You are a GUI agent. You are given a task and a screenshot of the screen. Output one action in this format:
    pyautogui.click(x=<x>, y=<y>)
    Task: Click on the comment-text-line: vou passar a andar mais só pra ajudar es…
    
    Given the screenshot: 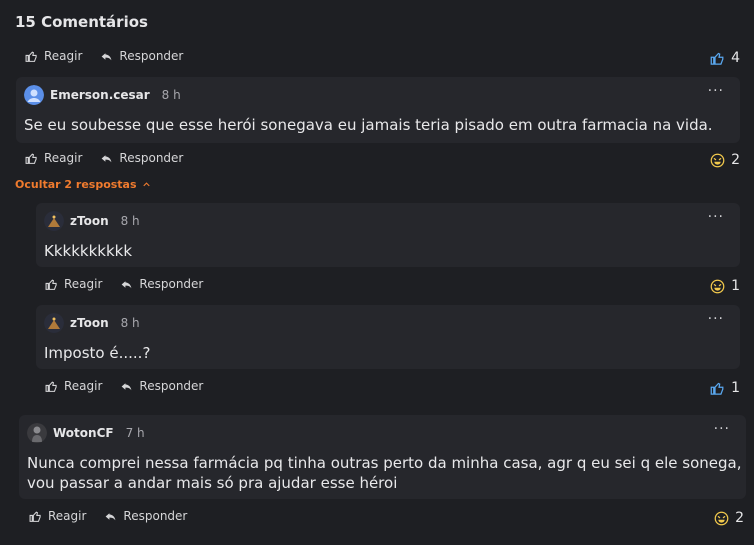 What is the action you would take?
    pyautogui.click(x=212, y=483)
    